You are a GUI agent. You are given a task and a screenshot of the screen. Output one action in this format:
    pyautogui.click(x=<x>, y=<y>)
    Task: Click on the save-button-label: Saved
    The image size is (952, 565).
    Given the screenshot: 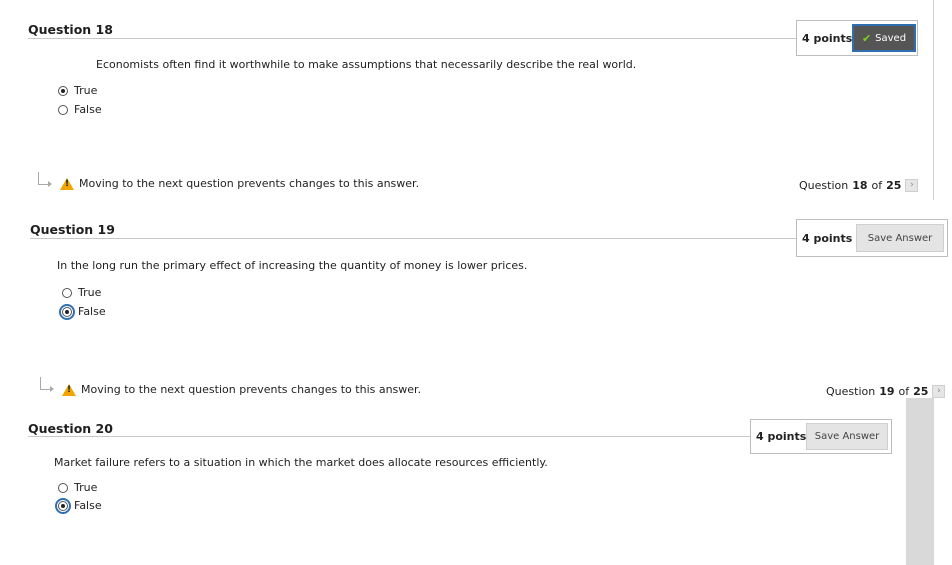 What is the action you would take?
    pyautogui.click(x=891, y=38)
    